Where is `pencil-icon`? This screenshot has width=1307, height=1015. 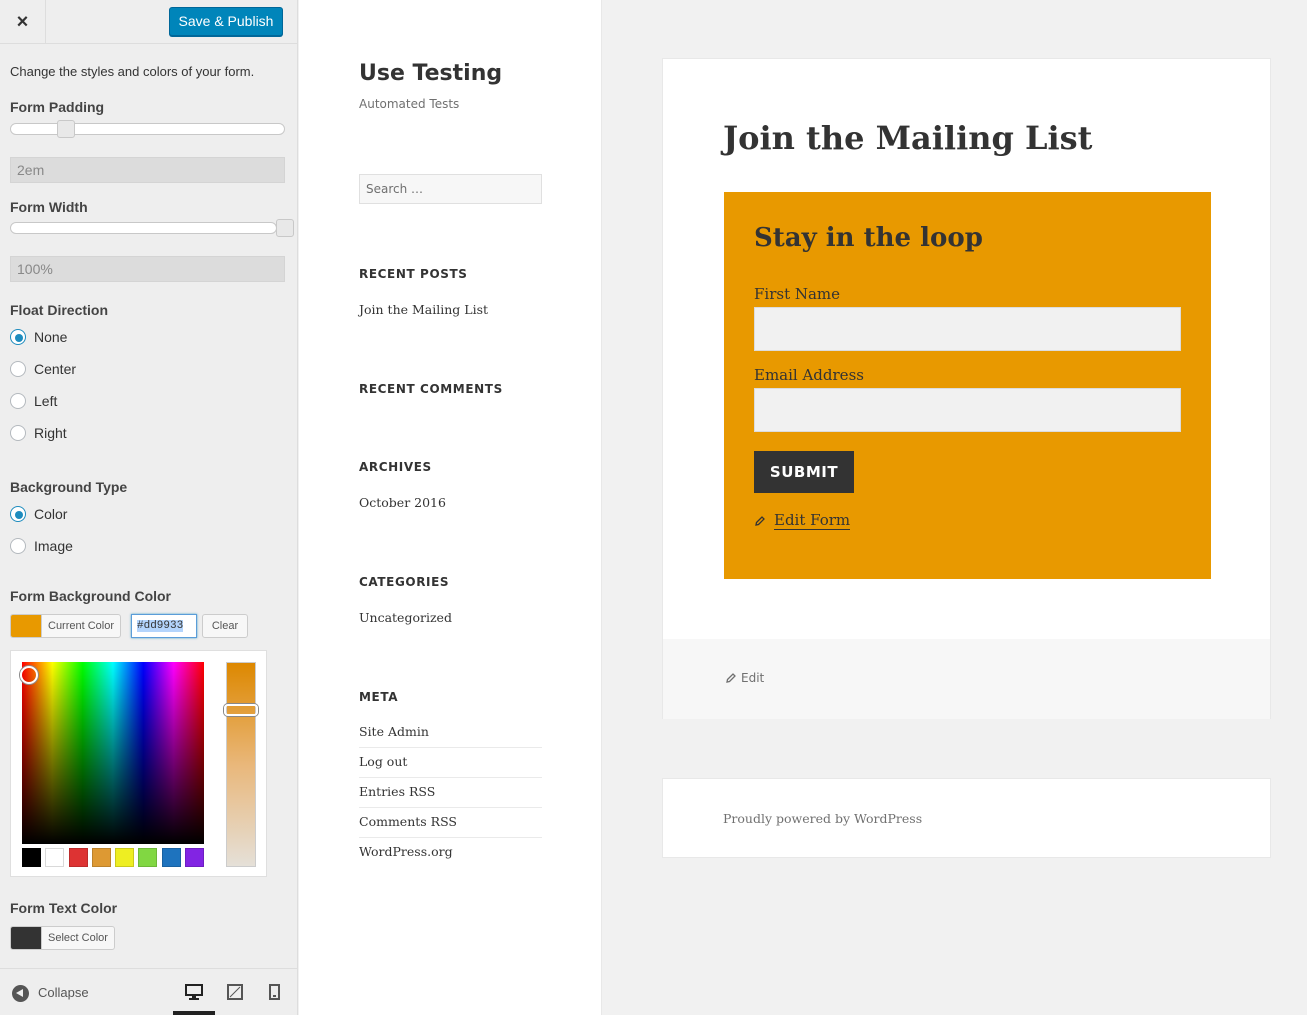 pencil-icon is located at coordinates (760, 520).